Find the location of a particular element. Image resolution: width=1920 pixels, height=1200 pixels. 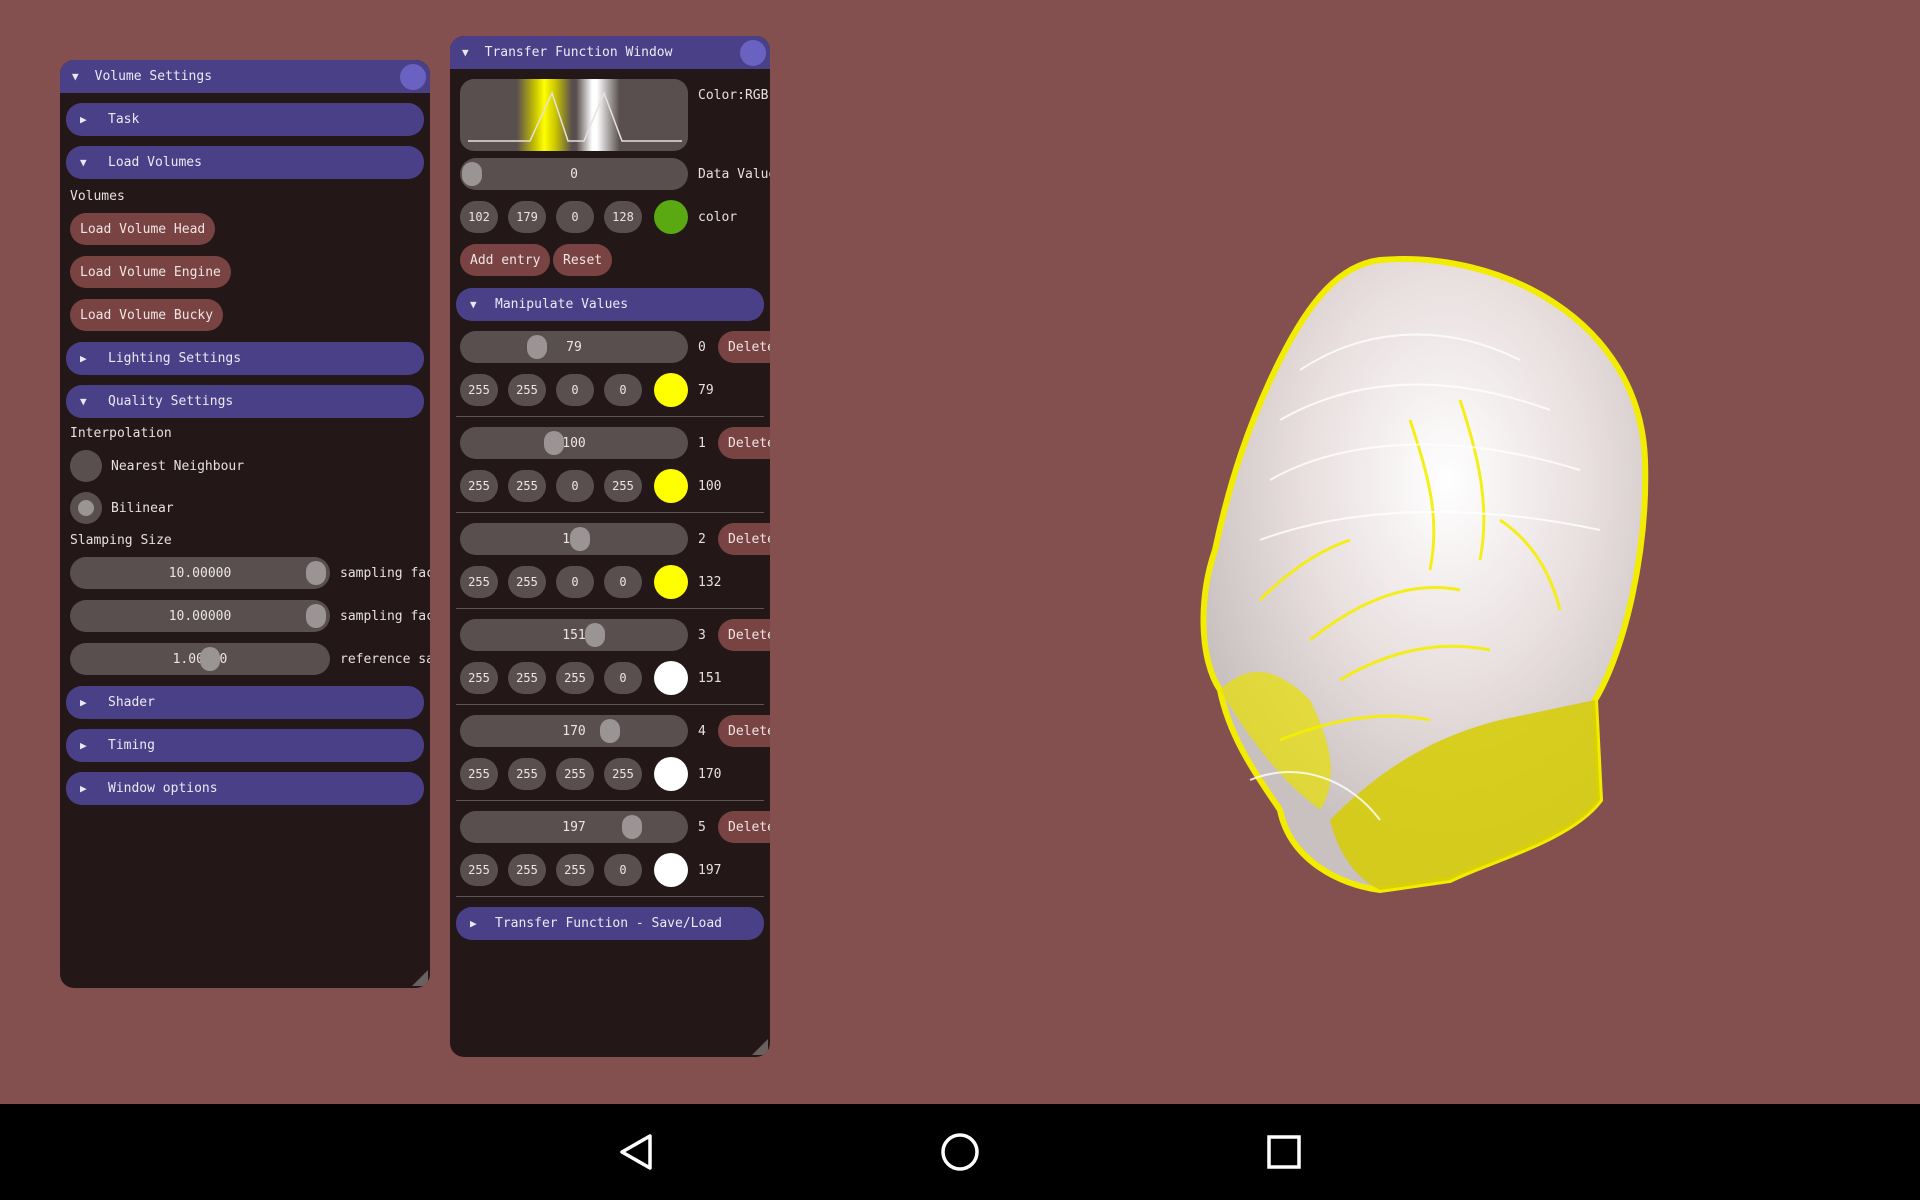

load-volume-head-button: Load Volume Head is located at coordinates (143, 229).